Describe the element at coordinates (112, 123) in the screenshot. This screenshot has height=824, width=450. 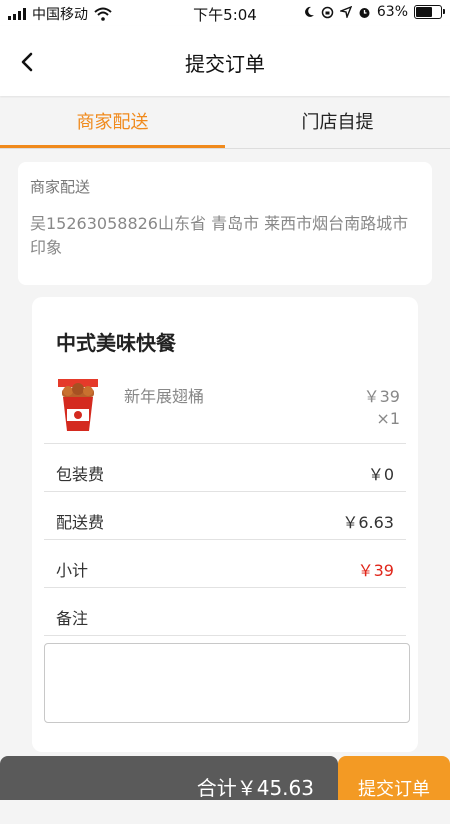
I see `tab-merchant-delivery: 商家配送` at that location.